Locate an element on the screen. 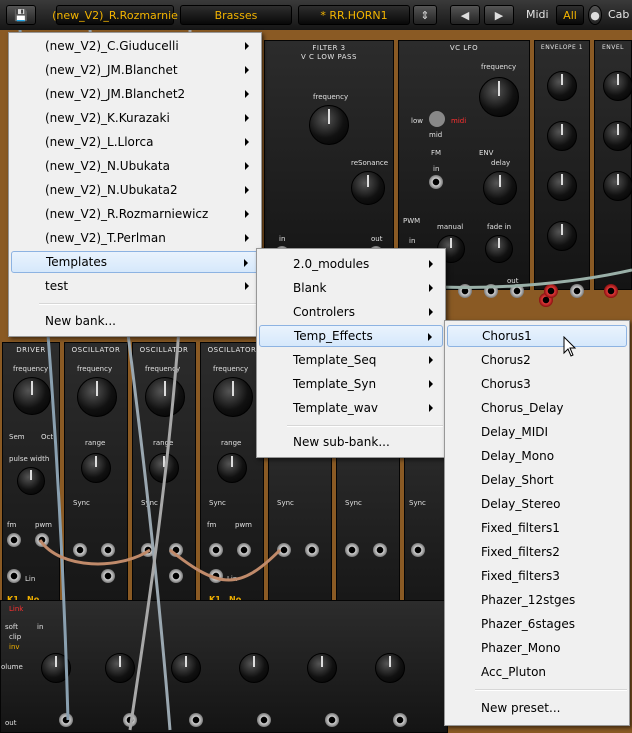  bank-item-r-rozmarniewicz: (new_V2)_R.Rozmarniewicz is located at coordinates (135, 214).